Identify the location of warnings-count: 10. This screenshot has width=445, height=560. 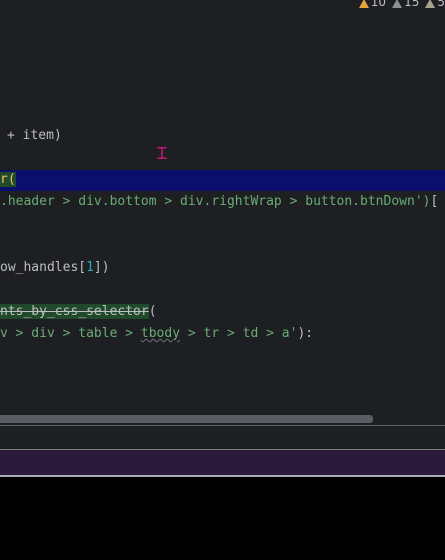
(372, 4).